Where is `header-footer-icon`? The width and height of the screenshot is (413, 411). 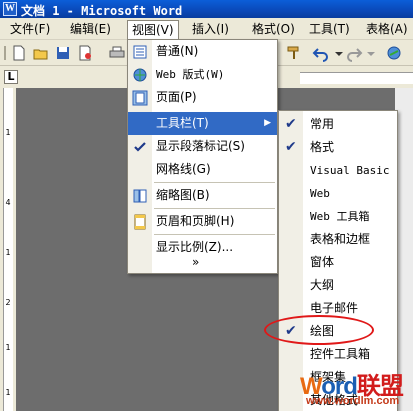
header-footer-icon is located at coordinates (140, 222).